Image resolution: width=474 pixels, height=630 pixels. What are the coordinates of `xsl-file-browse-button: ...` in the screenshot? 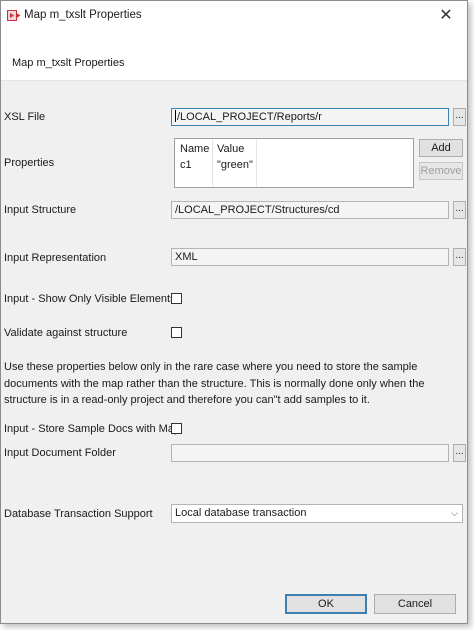 It's located at (459, 117).